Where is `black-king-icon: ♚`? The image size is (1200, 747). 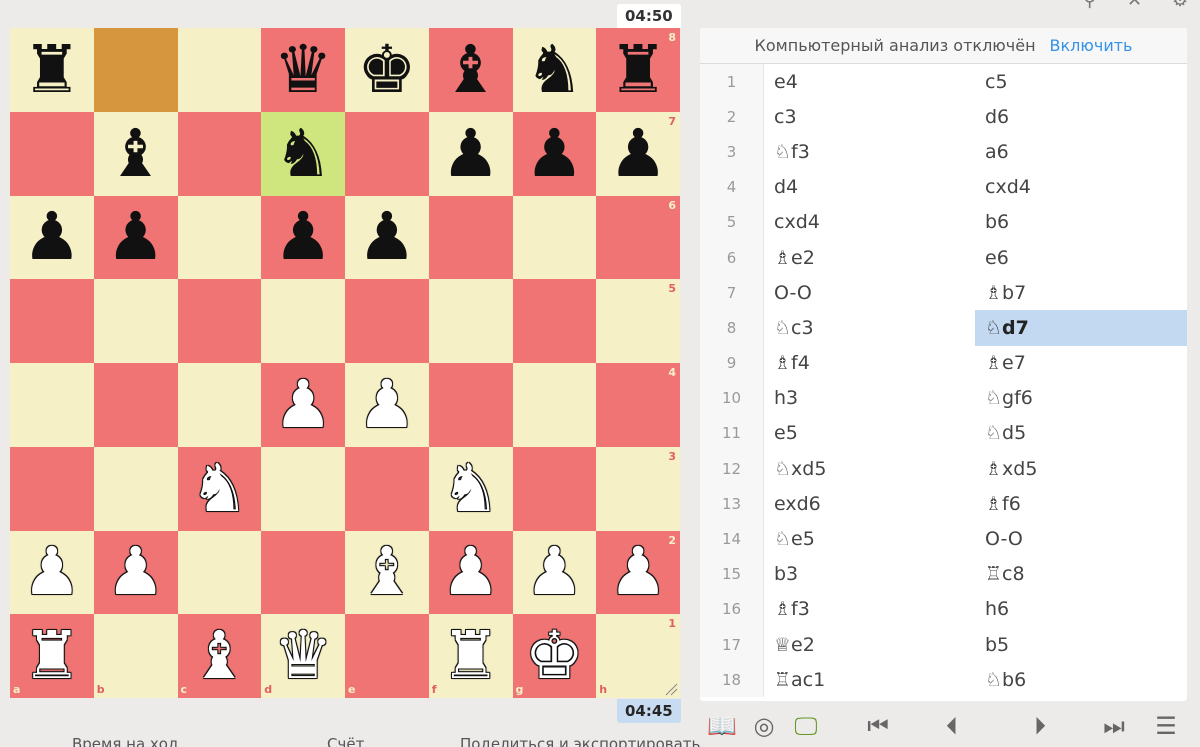 black-king-icon: ♚ is located at coordinates (386, 69).